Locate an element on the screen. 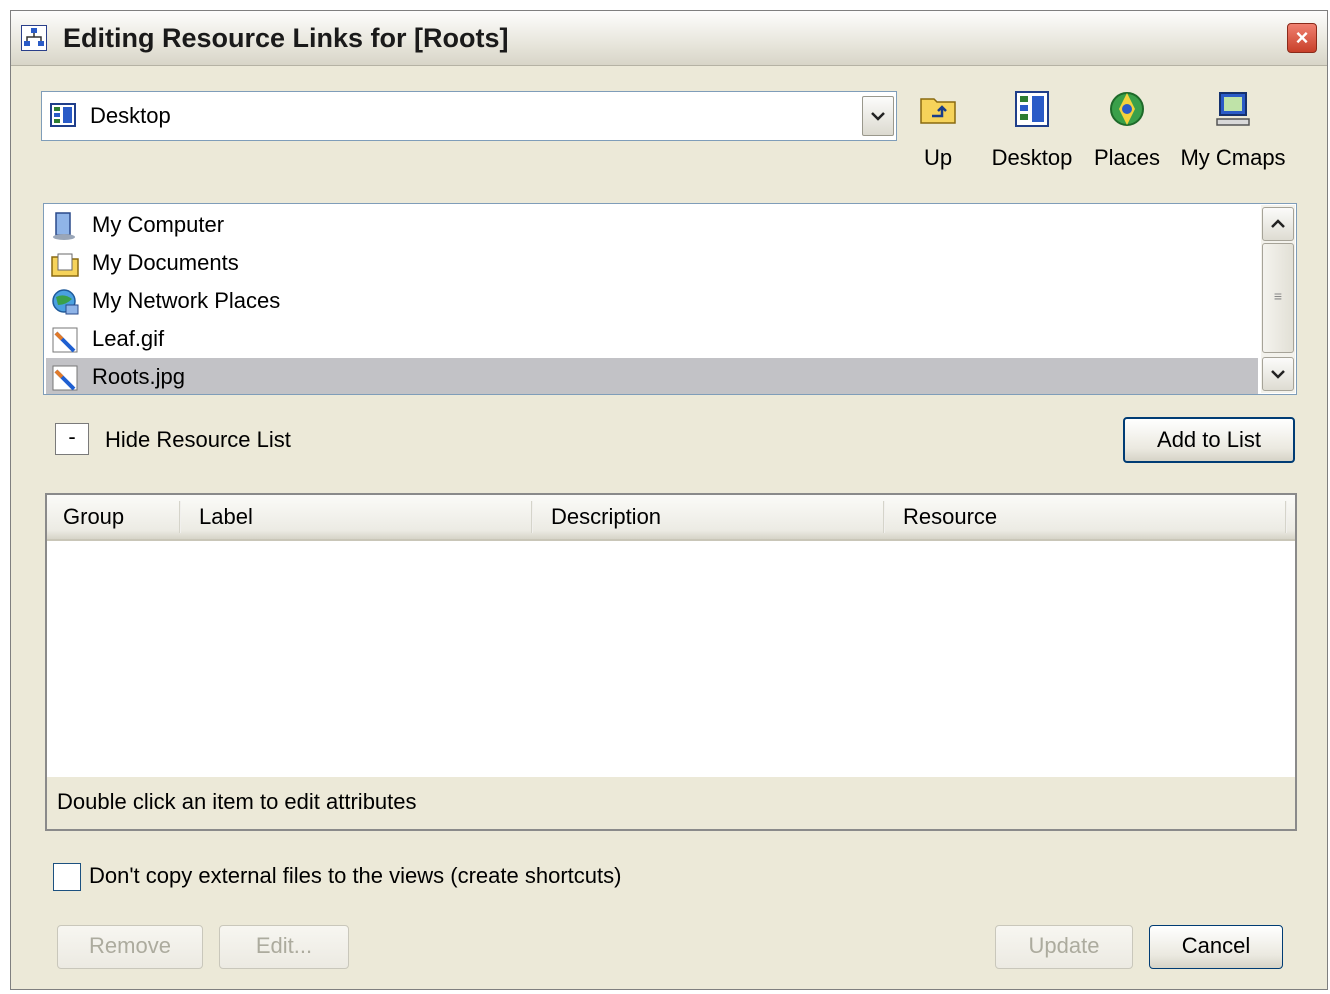 The width and height of the screenshot is (1330, 994). add-to-list-button: Add to List is located at coordinates (1209, 440).